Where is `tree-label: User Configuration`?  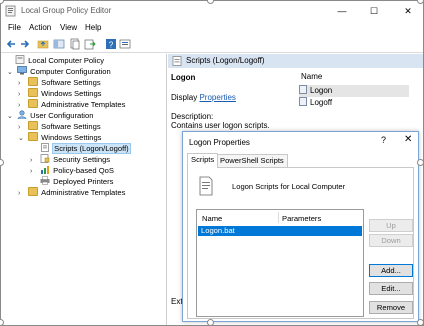 tree-label: User Configuration is located at coordinates (62, 115).